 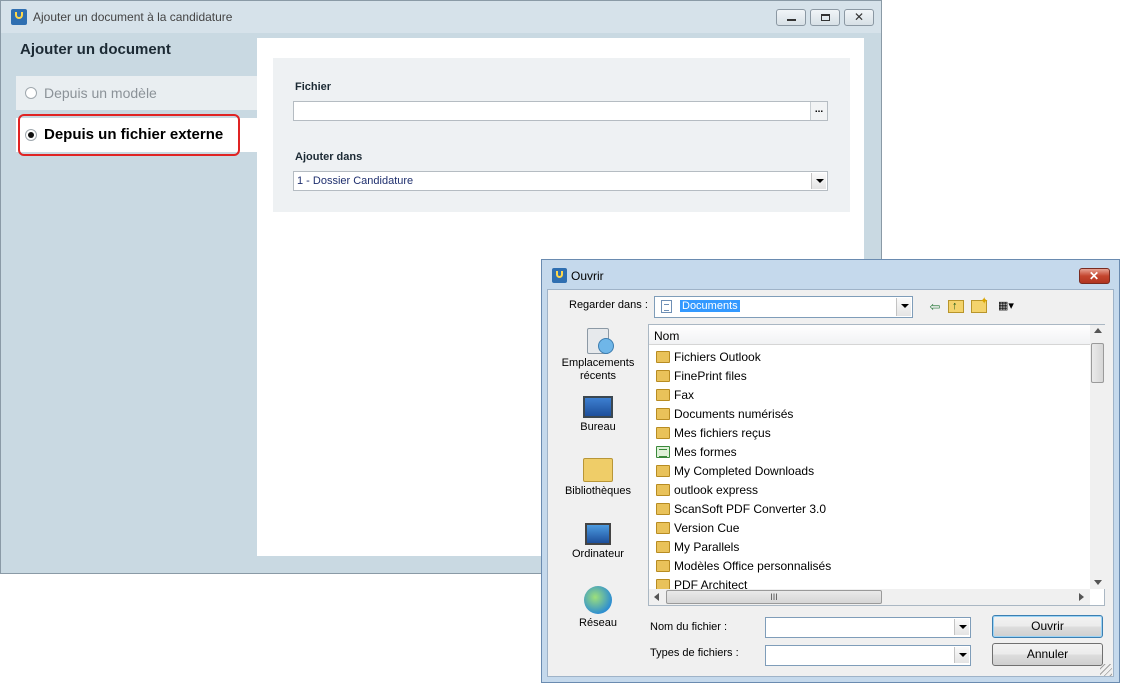 I want to click on desktop-icon, so click(x=598, y=407).